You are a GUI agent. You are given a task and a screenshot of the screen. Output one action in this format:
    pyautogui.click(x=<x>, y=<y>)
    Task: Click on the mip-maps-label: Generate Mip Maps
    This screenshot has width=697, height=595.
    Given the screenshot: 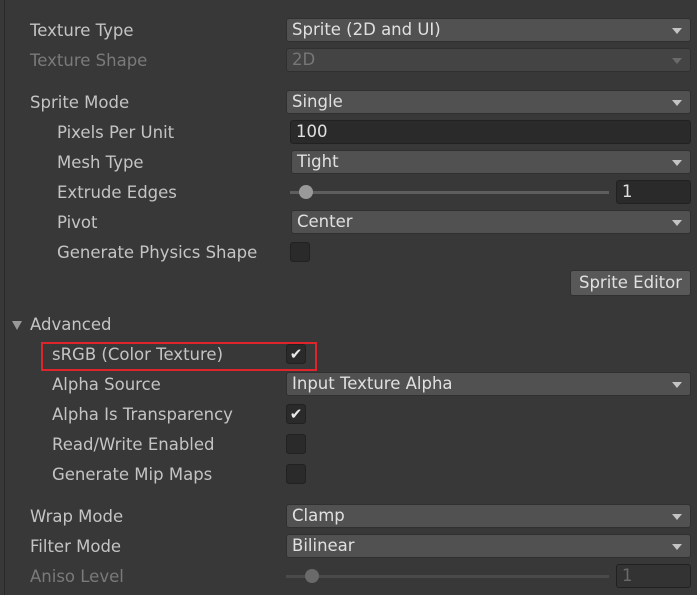 What is the action you would take?
    pyautogui.click(x=132, y=474)
    